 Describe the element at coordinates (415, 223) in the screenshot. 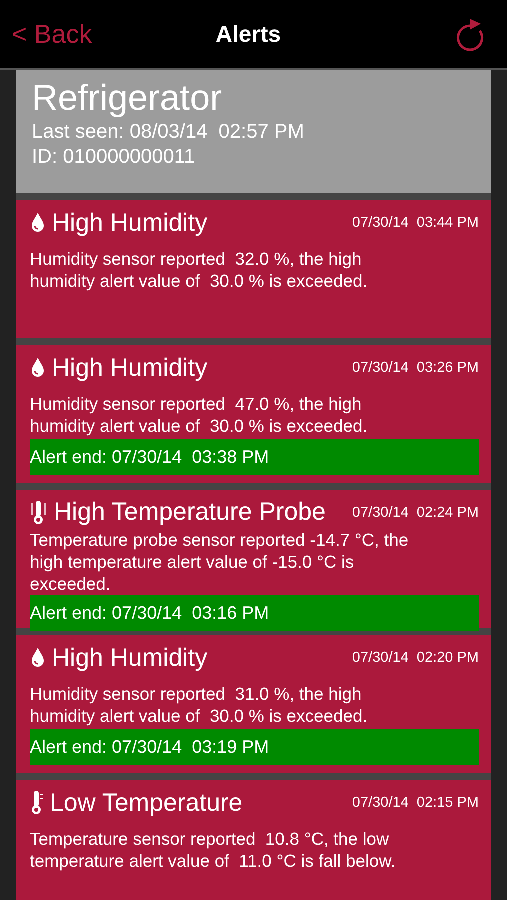

I see `alert-time: 07/30/14 03:44 PM` at that location.